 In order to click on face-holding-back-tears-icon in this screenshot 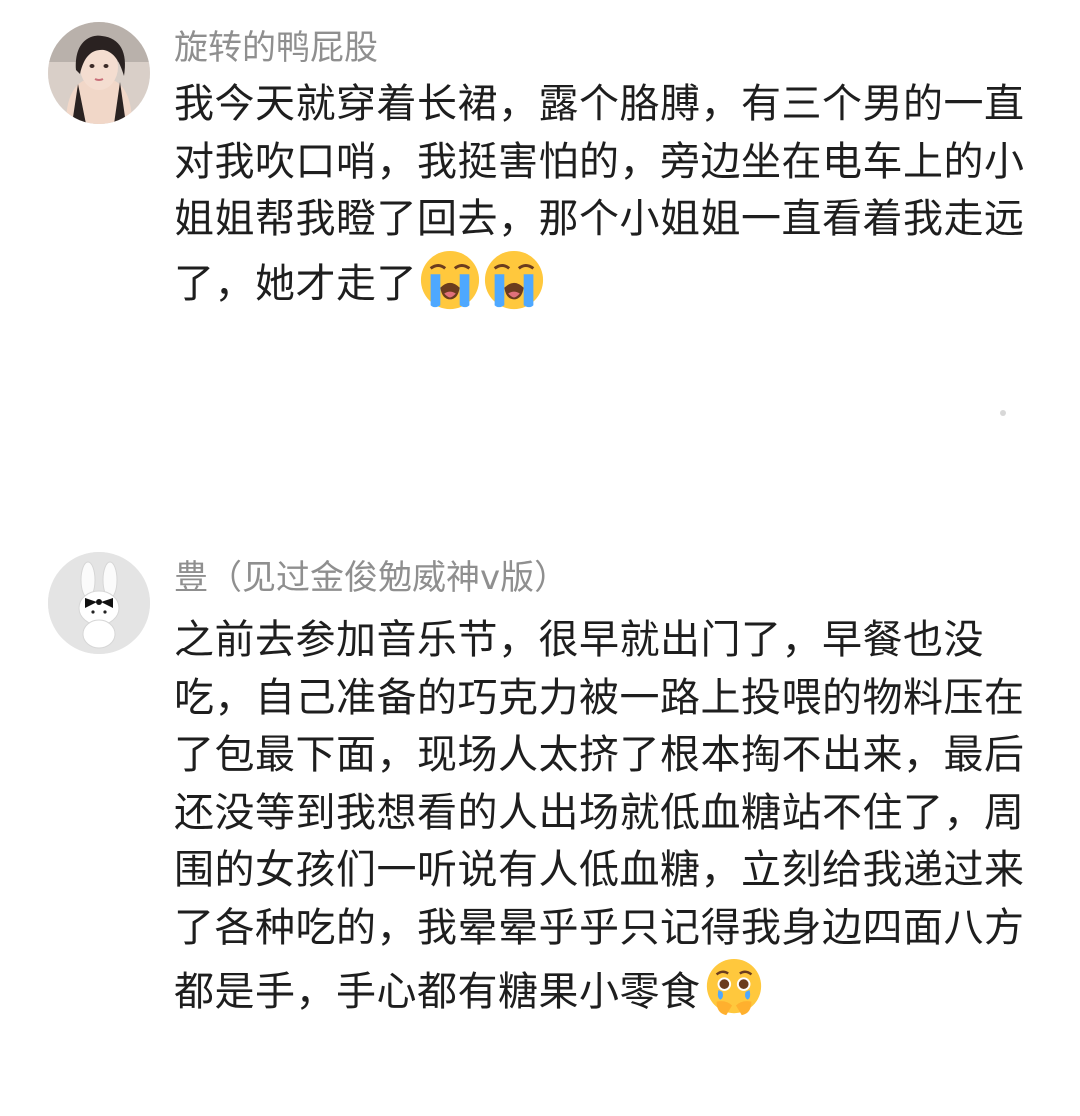, I will do `click(733, 987)`.